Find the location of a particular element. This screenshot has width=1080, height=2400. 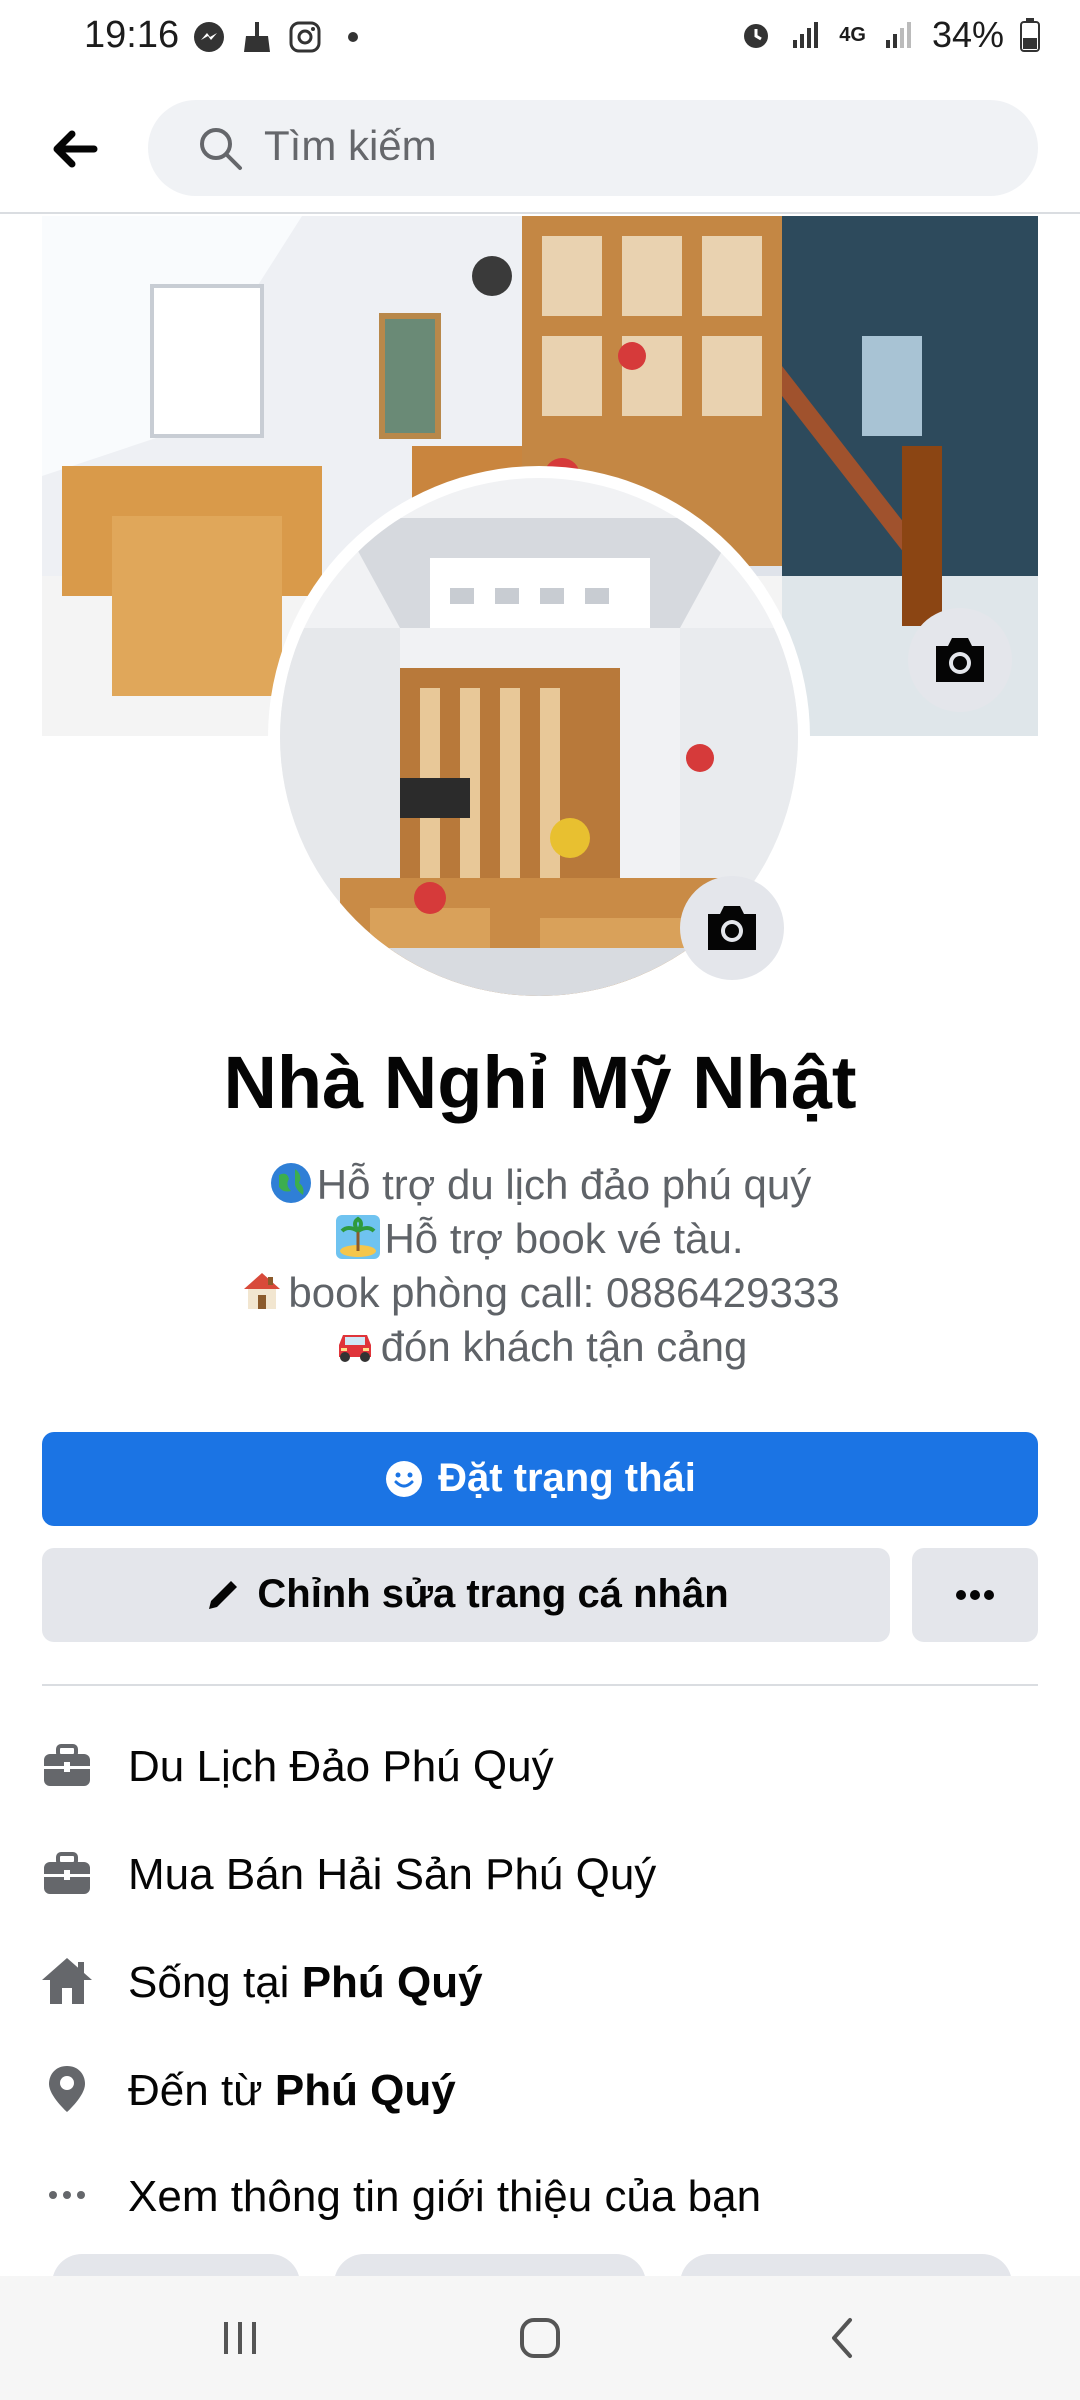

set-status-label: Đặt trạng thái is located at coordinates (540, 1478).